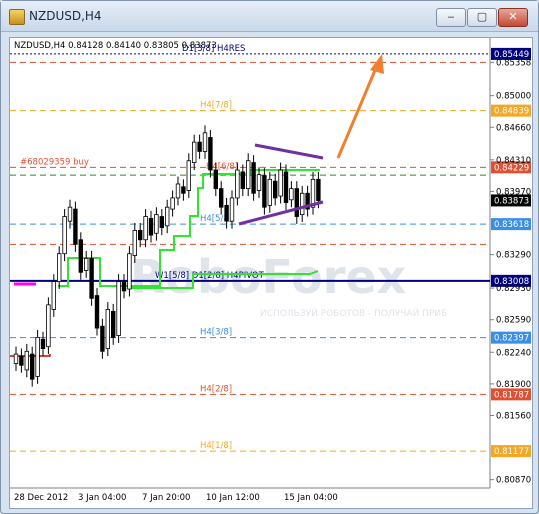  Describe the element at coordinates (513, 17) in the screenshot. I see `close-button: ✕` at that location.